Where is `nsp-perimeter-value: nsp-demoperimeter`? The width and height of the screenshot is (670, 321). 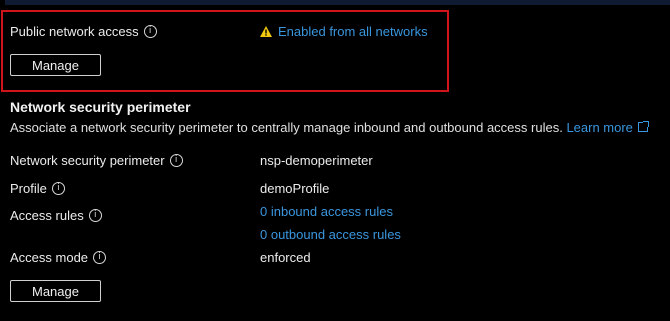
nsp-perimeter-value: nsp-demoperimeter is located at coordinates (316, 160).